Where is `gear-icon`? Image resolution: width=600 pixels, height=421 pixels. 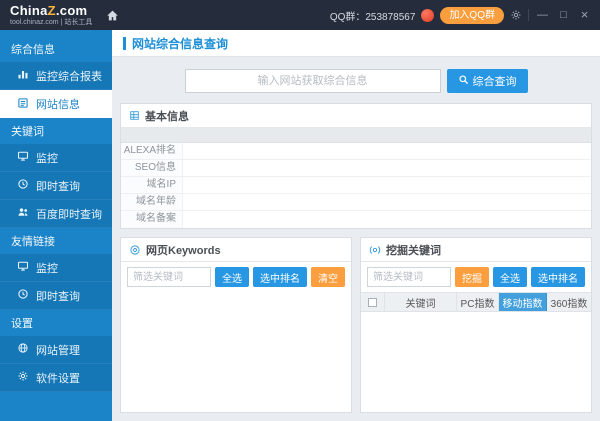
gear-icon is located at coordinates (23, 377).